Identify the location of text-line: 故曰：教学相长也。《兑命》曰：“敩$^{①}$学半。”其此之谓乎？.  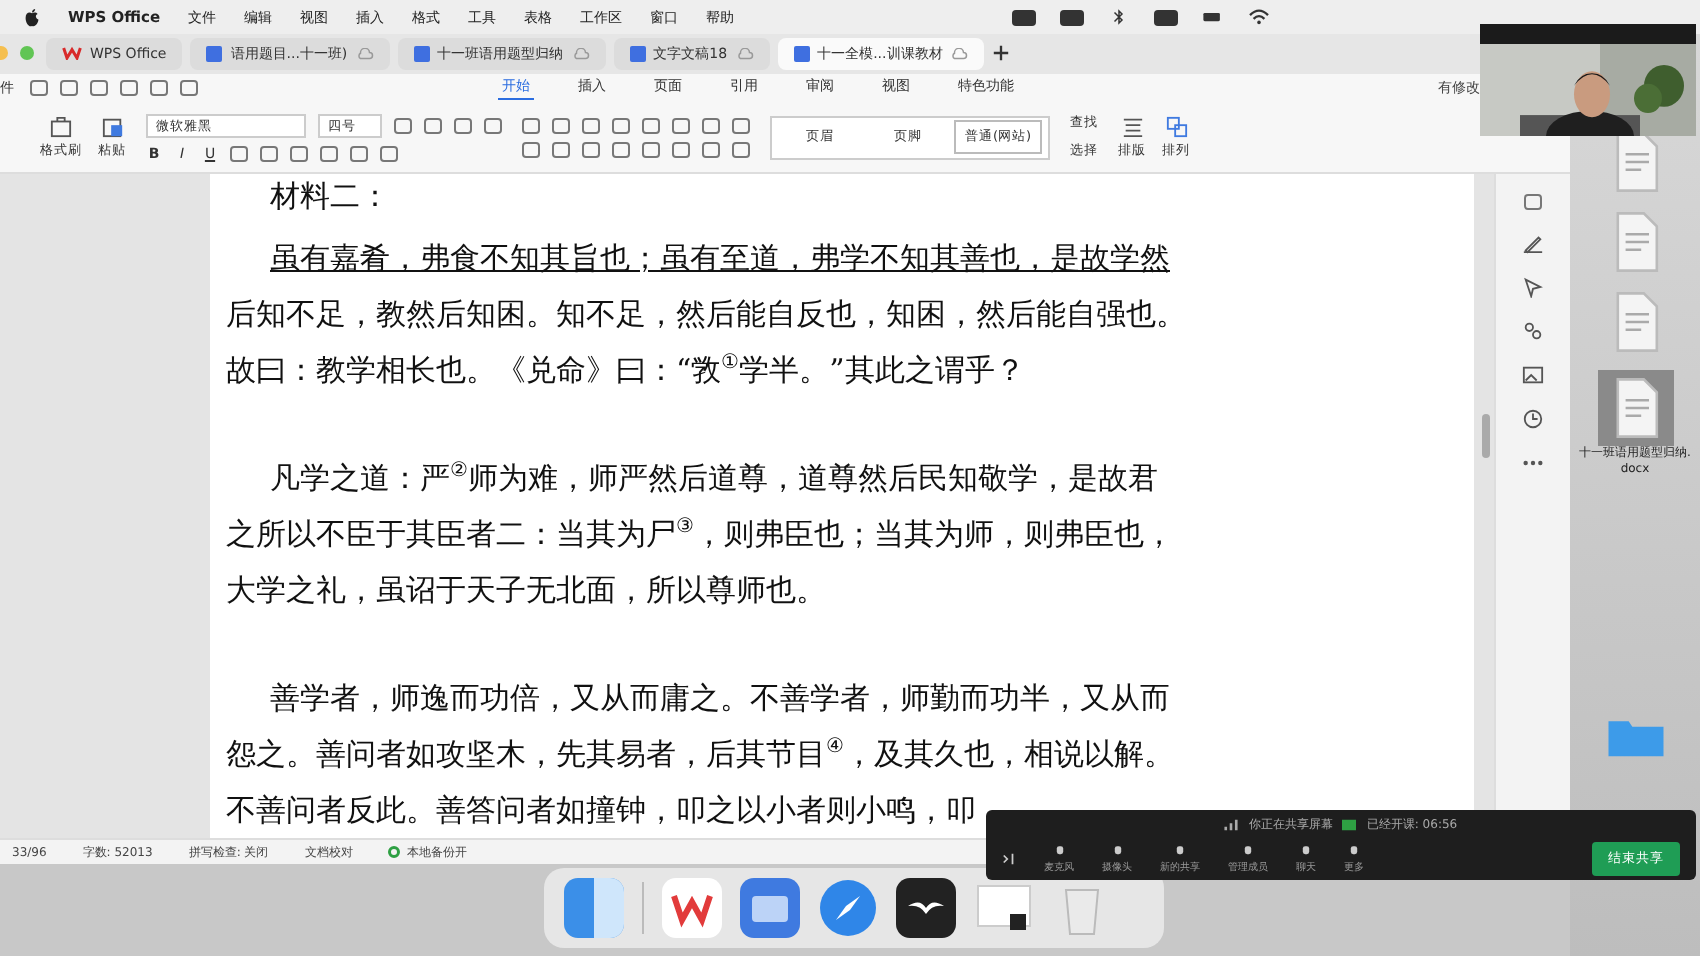
(625, 371).